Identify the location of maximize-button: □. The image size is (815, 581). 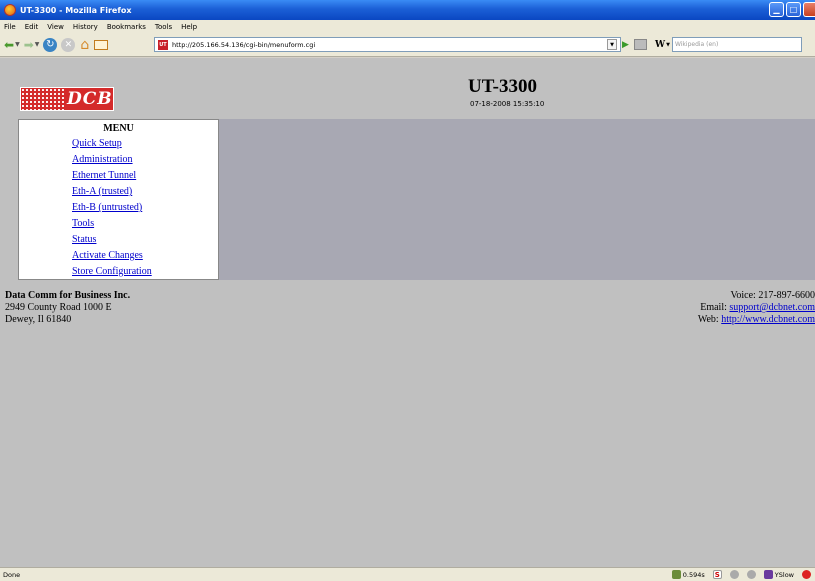
(793, 9).